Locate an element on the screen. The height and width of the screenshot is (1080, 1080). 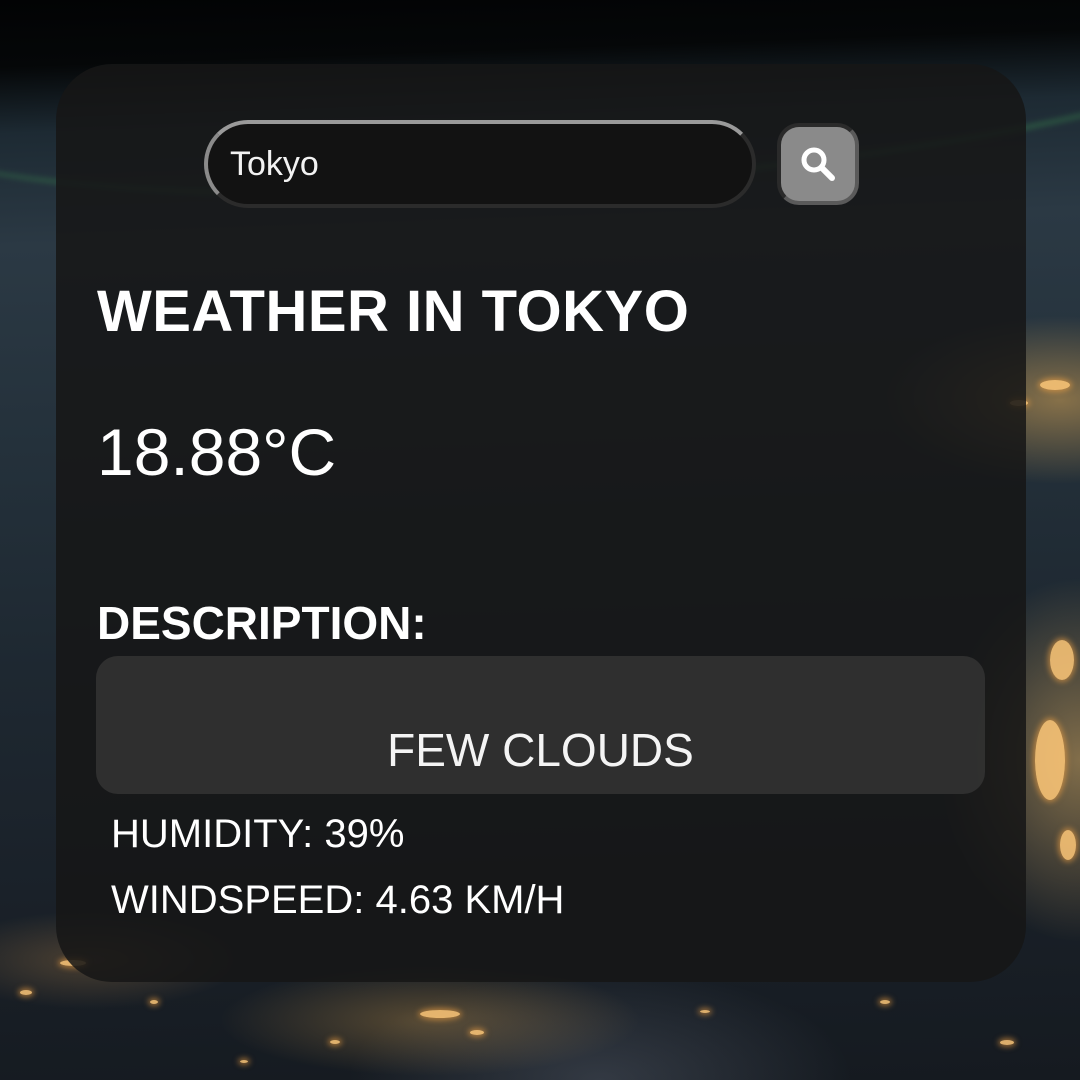
description-box: FEW CLOUDS is located at coordinates (540, 725).